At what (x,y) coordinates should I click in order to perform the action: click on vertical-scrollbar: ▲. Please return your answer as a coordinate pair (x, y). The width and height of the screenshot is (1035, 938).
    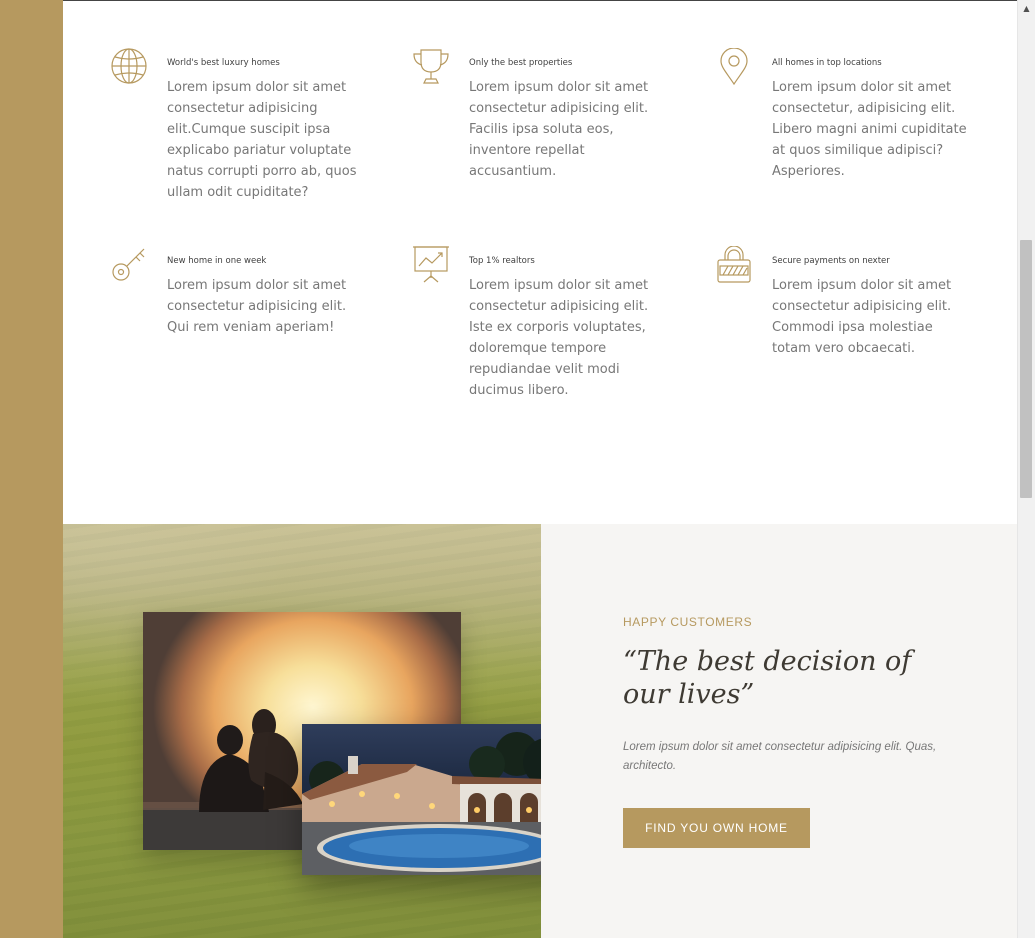
    Looking at the image, I should click on (1026, 469).